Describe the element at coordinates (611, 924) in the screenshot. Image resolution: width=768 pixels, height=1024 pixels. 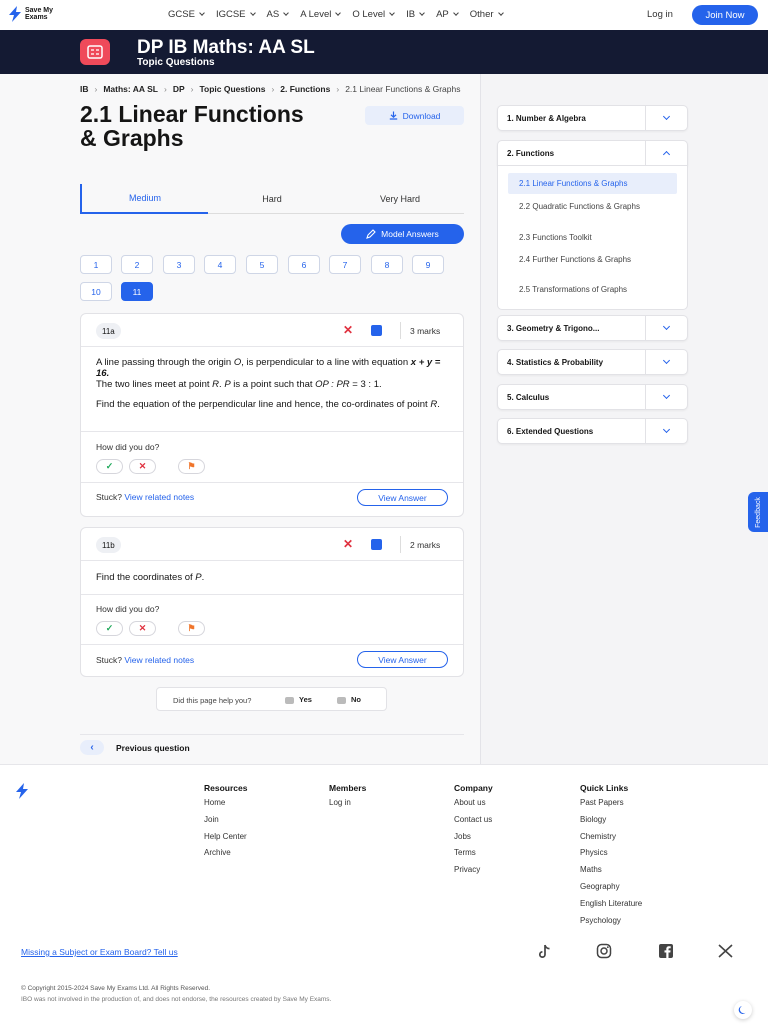
I see `footer-link-psychology: Psychology` at that location.